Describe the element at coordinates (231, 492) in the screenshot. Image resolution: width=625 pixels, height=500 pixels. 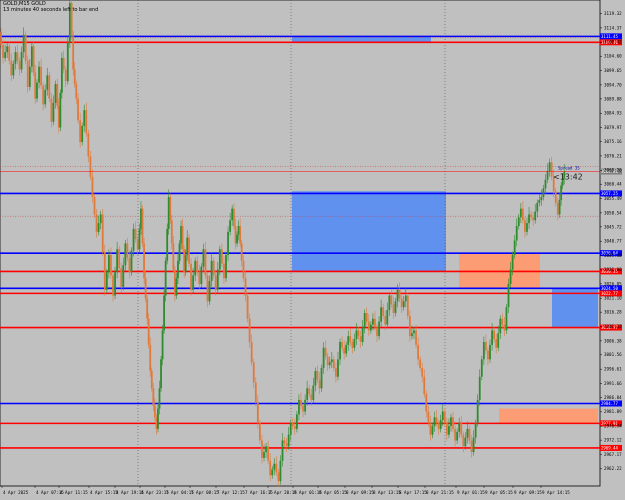
I see `x-tick-label-9: 7 Apr 12:15` at that location.